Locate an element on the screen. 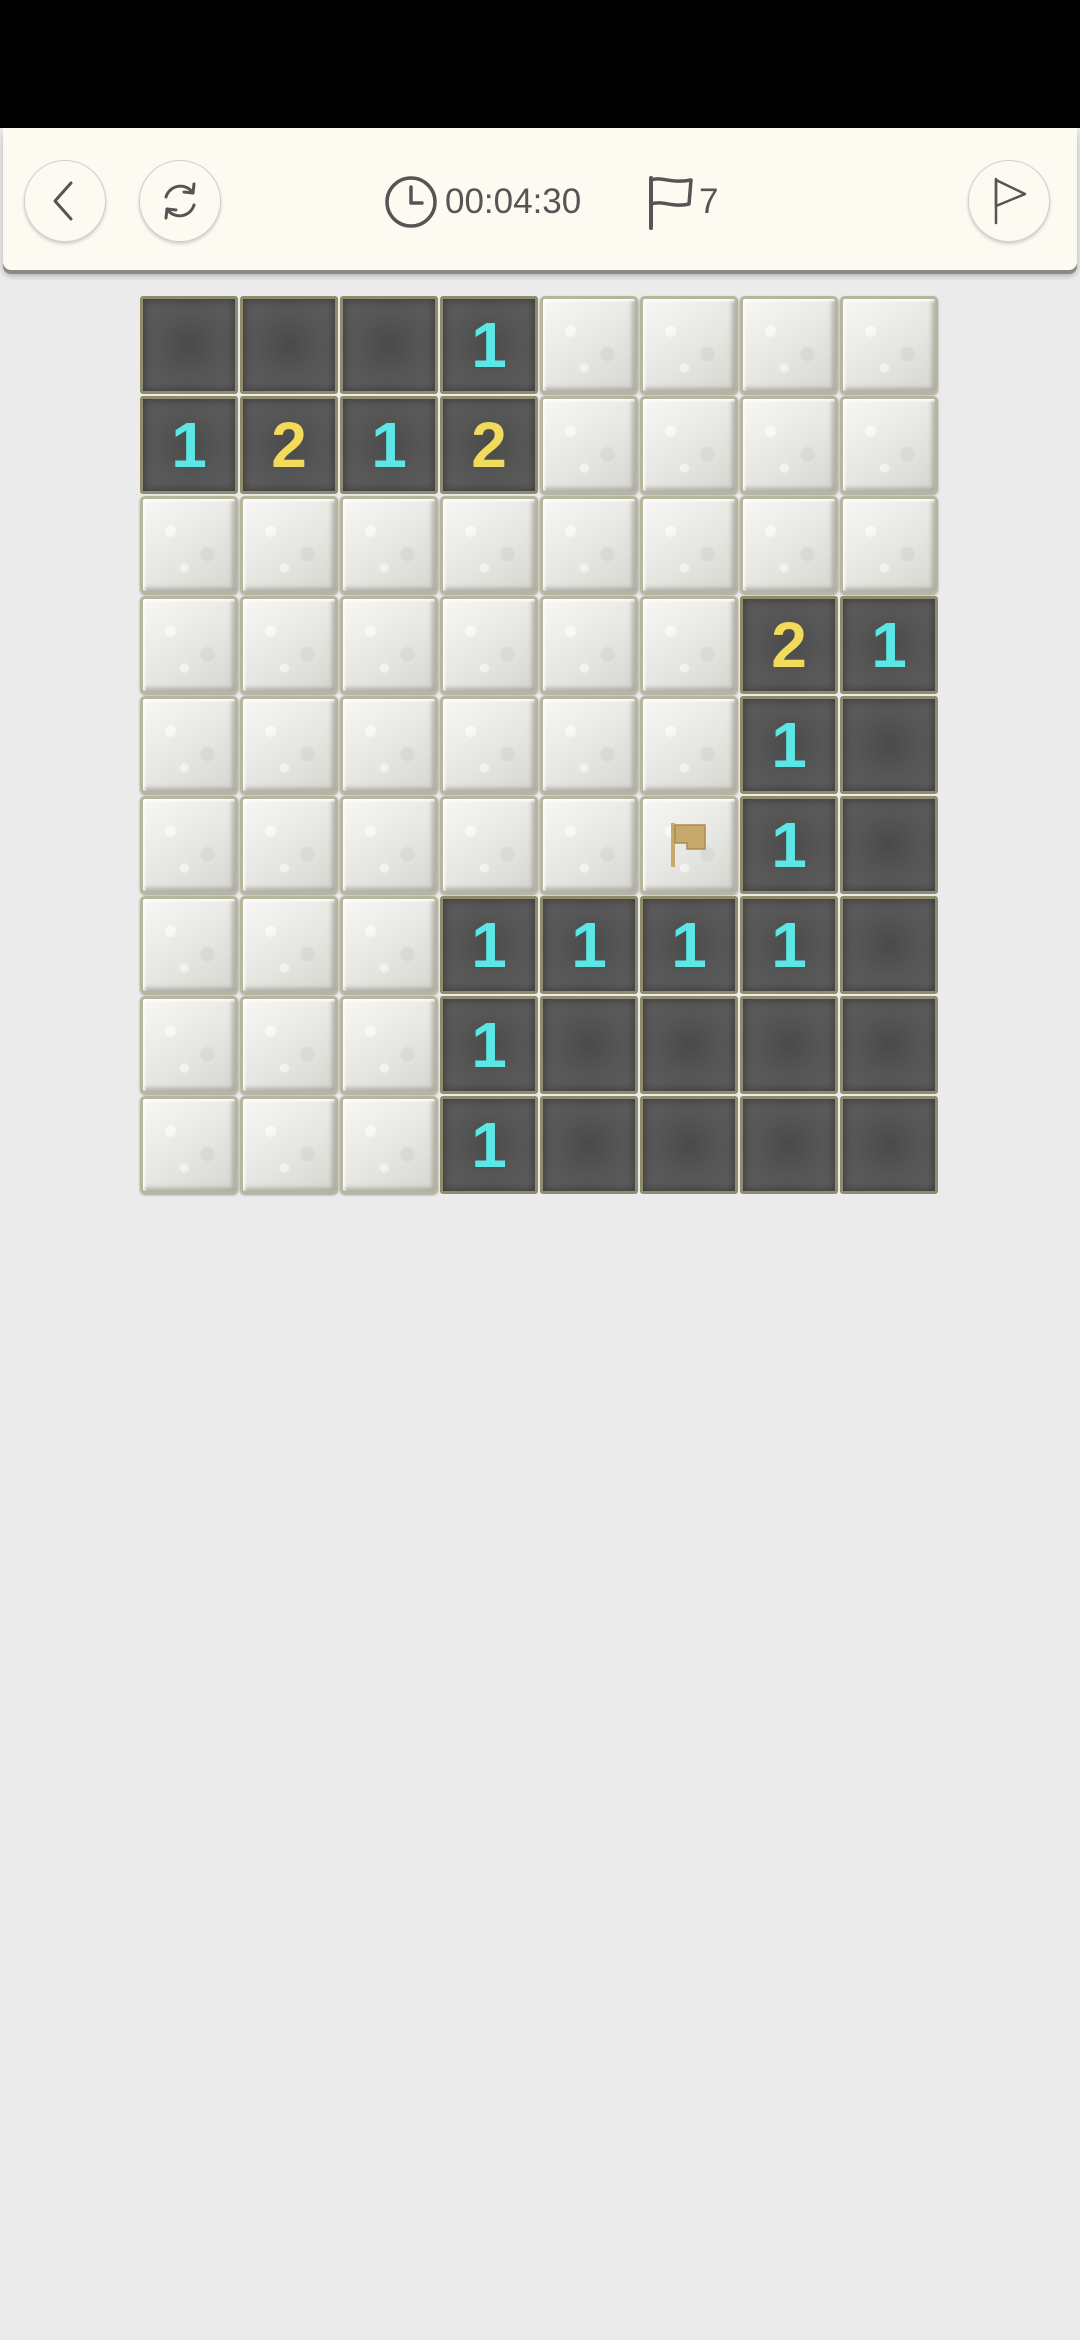 Image resolution: width=1080 pixels, height=2340 pixels. flag-outline-icon is located at coordinates (1010, 201).